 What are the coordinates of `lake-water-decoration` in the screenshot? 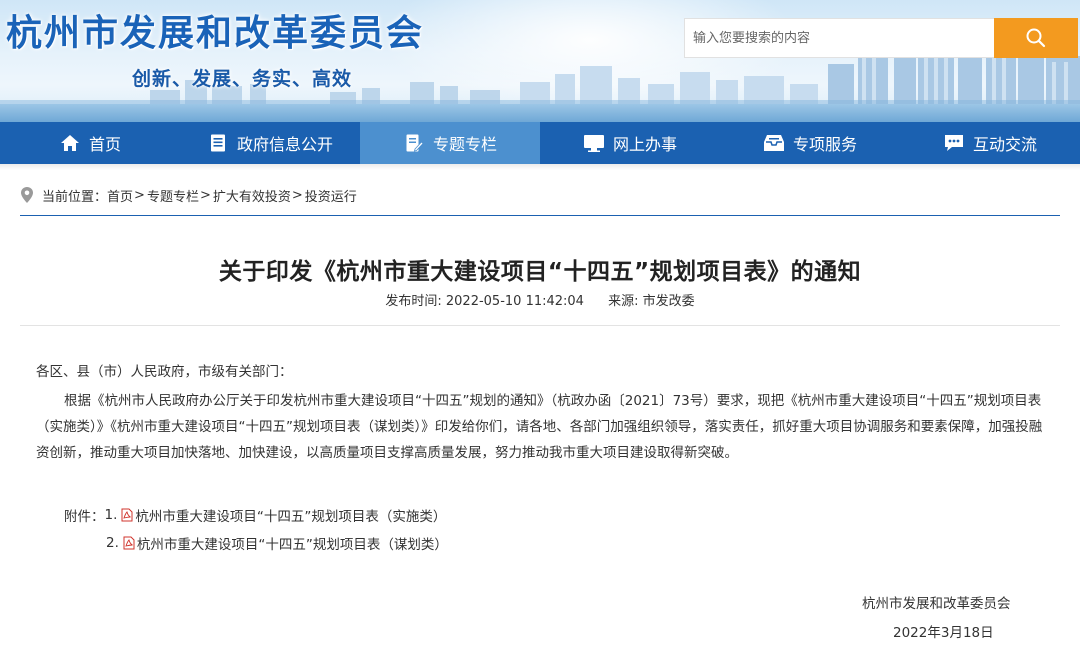 It's located at (540, 113).